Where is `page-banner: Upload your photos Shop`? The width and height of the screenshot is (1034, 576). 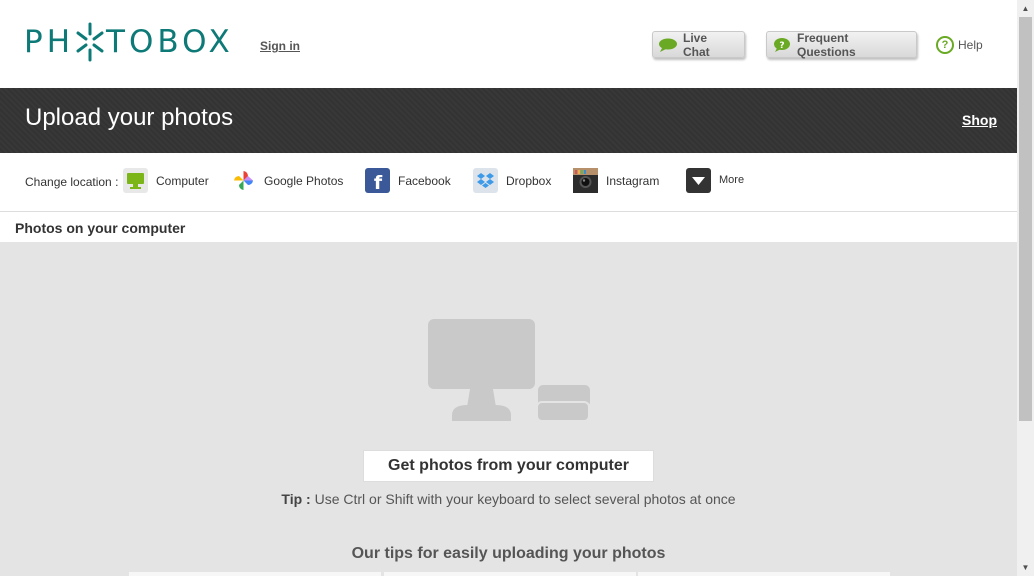
page-banner: Upload your photos Shop is located at coordinates (508, 120).